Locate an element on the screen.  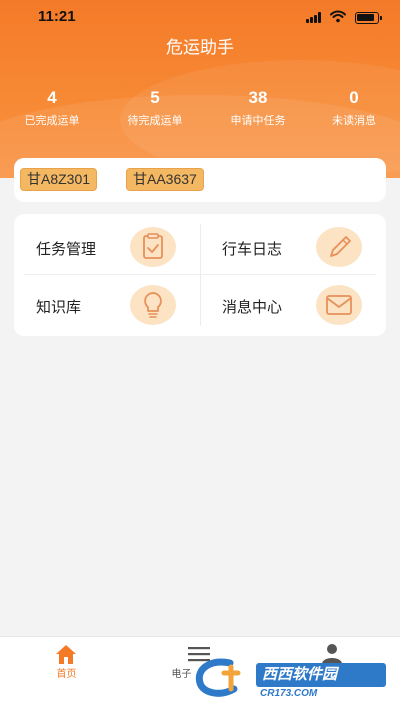
stat-completed-orders: 4 已完成运单 is located at coordinates (52, 108).